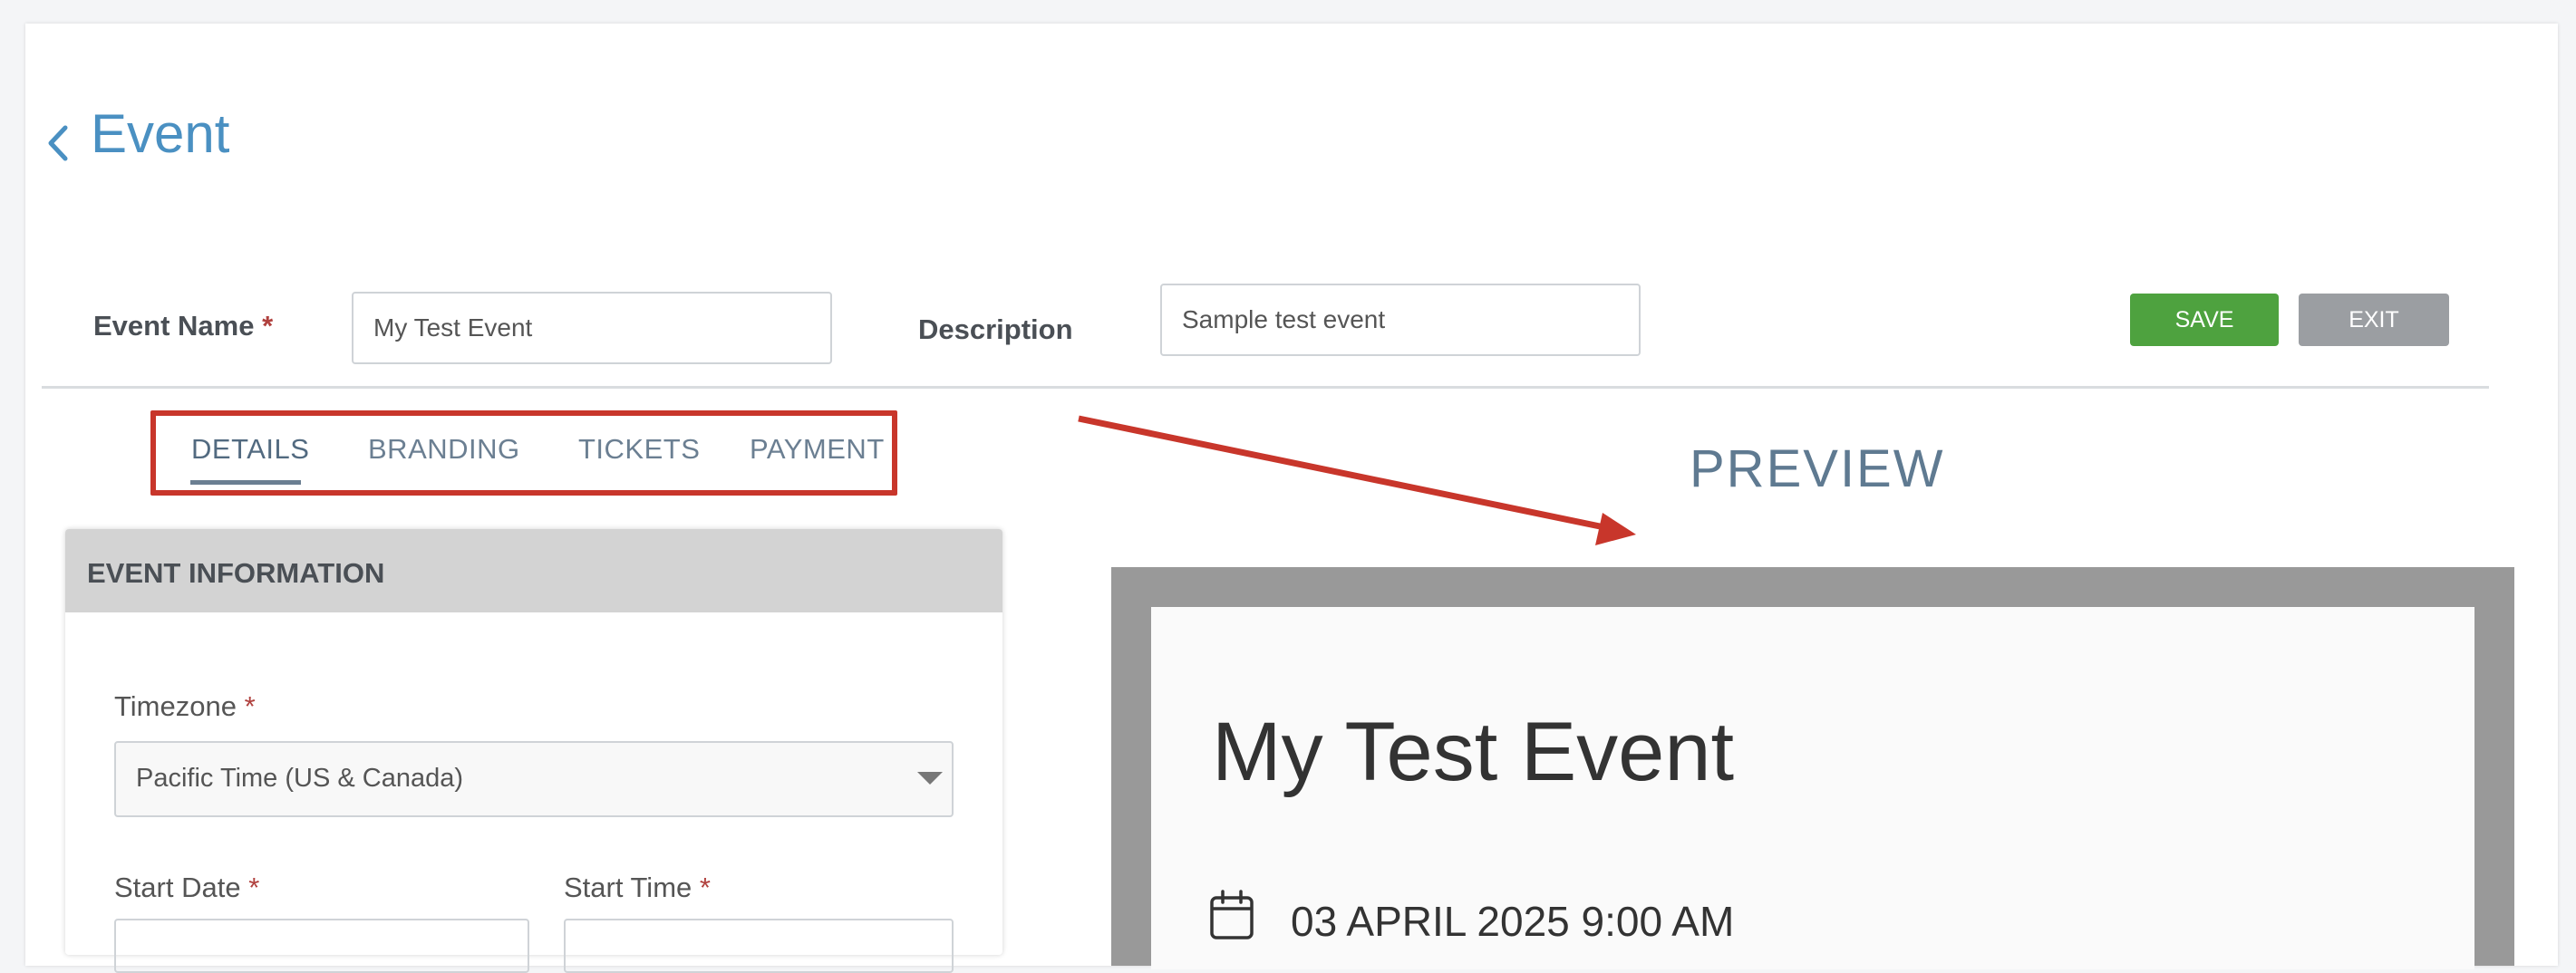  Describe the element at coordinates (250, 449) in the screenshot. I see `tab-details: DETAILS` at that location.